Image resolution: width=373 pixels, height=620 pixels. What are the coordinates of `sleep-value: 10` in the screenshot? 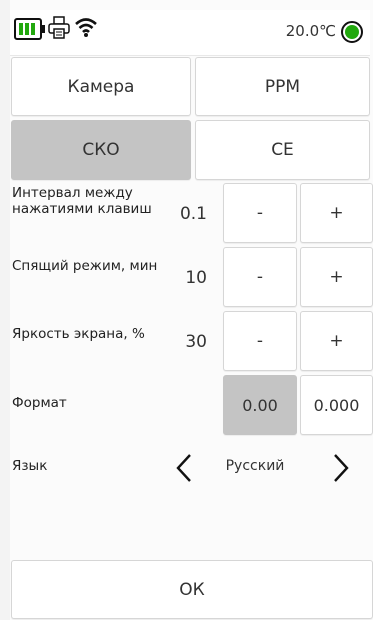 It's located at (196, 278).